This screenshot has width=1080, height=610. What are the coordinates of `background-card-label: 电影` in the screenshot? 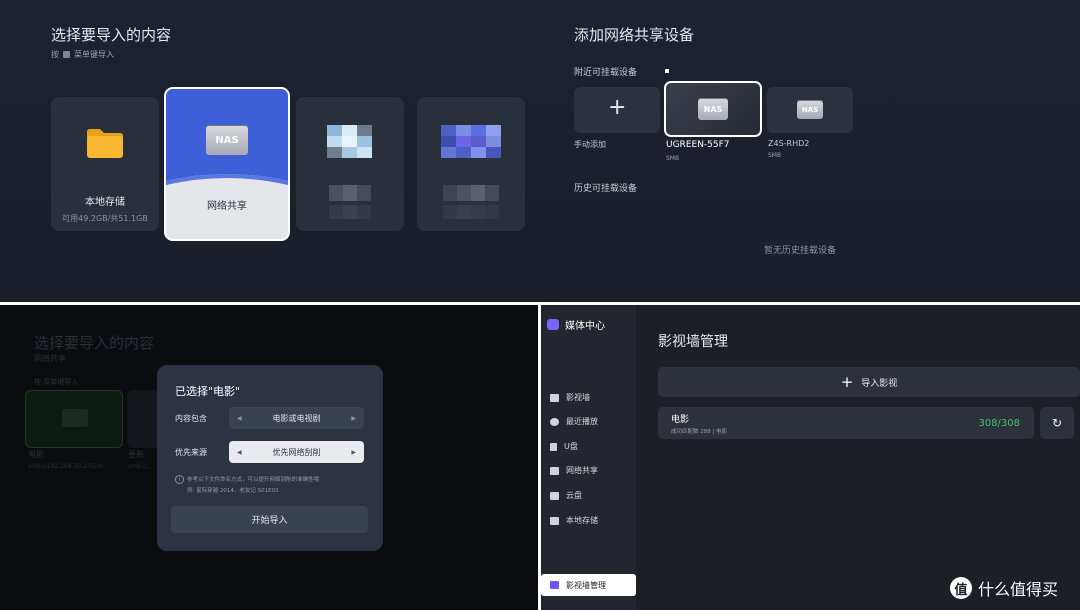 It's located at (36, 454).